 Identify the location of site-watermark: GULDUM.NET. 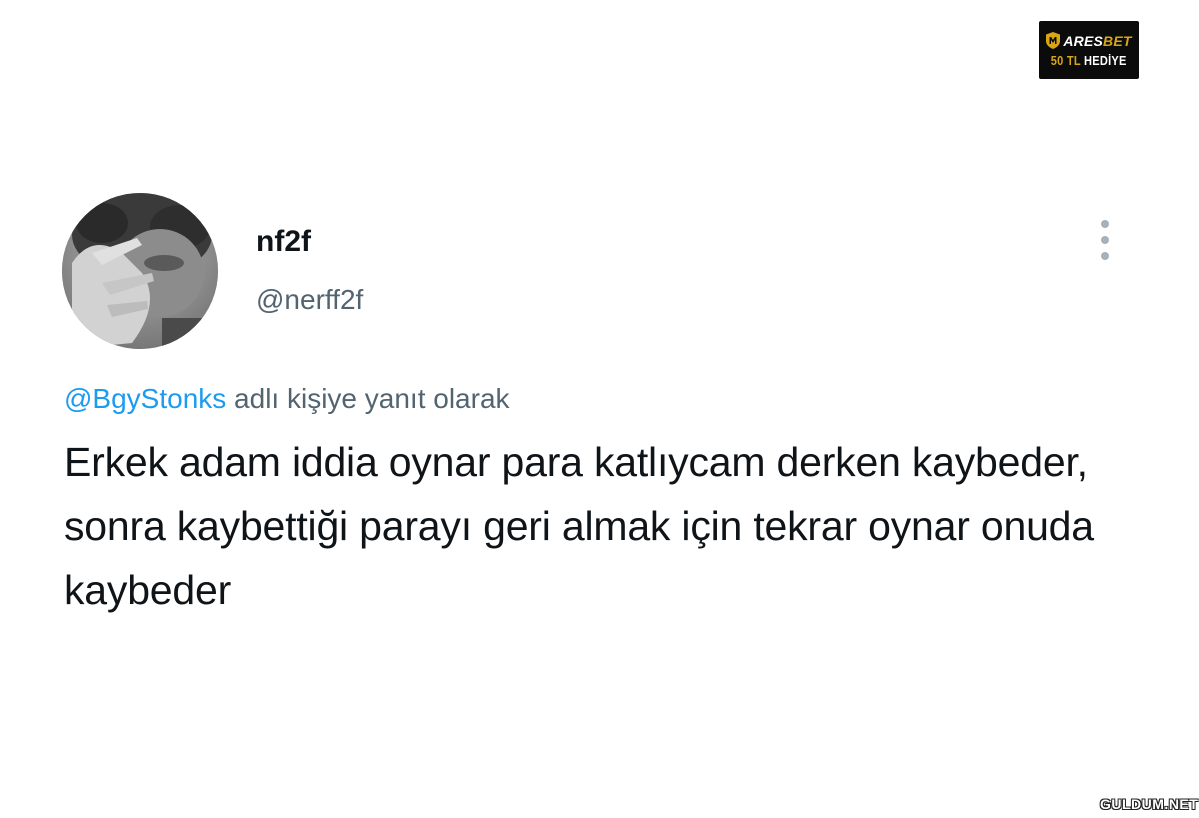
(1149, 804).